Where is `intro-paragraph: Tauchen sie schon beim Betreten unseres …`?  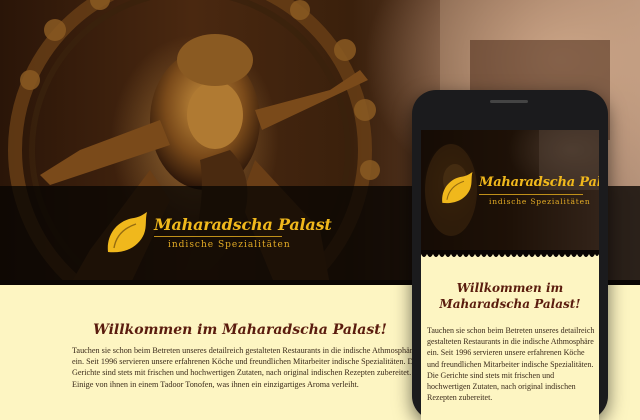
intro-paragraph: Tauchen sie schon beim Betreten unseres … is located at coordinates (246, 367).